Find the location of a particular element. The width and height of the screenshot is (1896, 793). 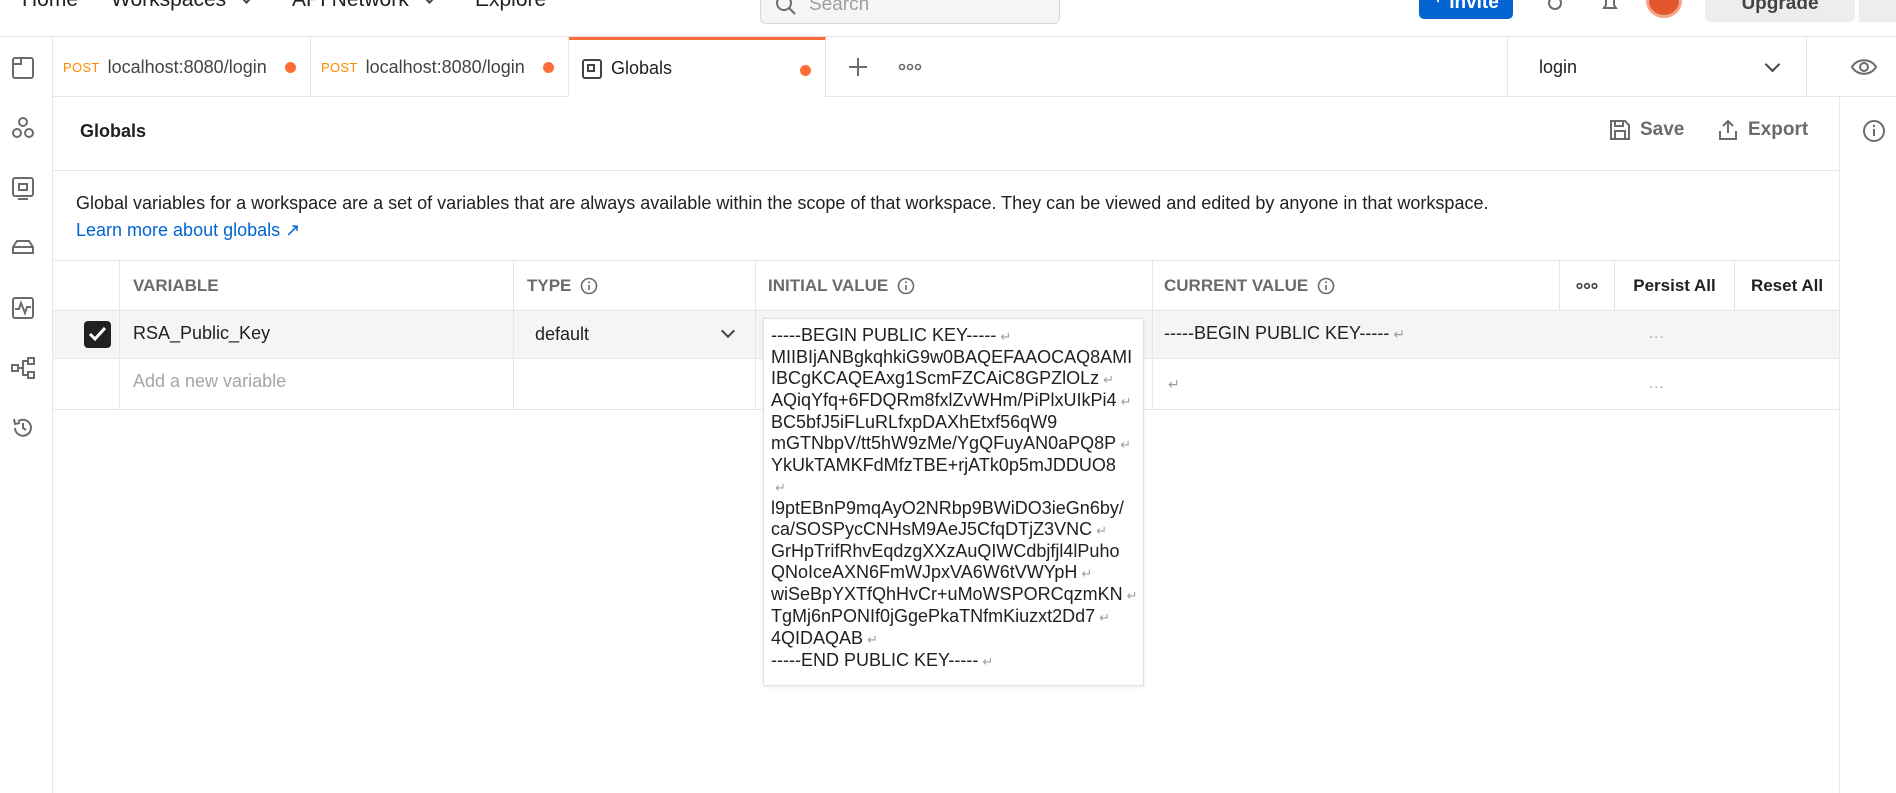

initial-value-text: l9ptEBnP9mqAyO2NRbp9BWiDO3ieGn6by/ is located at coordinates (947, 508).